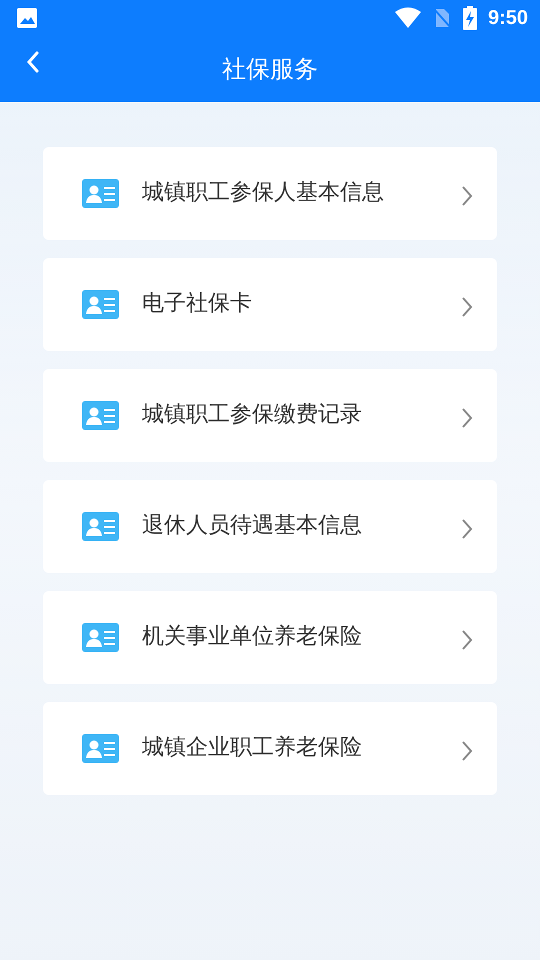 The width and height of the screenshot is (540, 960). What do you see at coordinates (408, 18) in the screenshot?
I see `wifi-icon` at bounding box center [408, 18].